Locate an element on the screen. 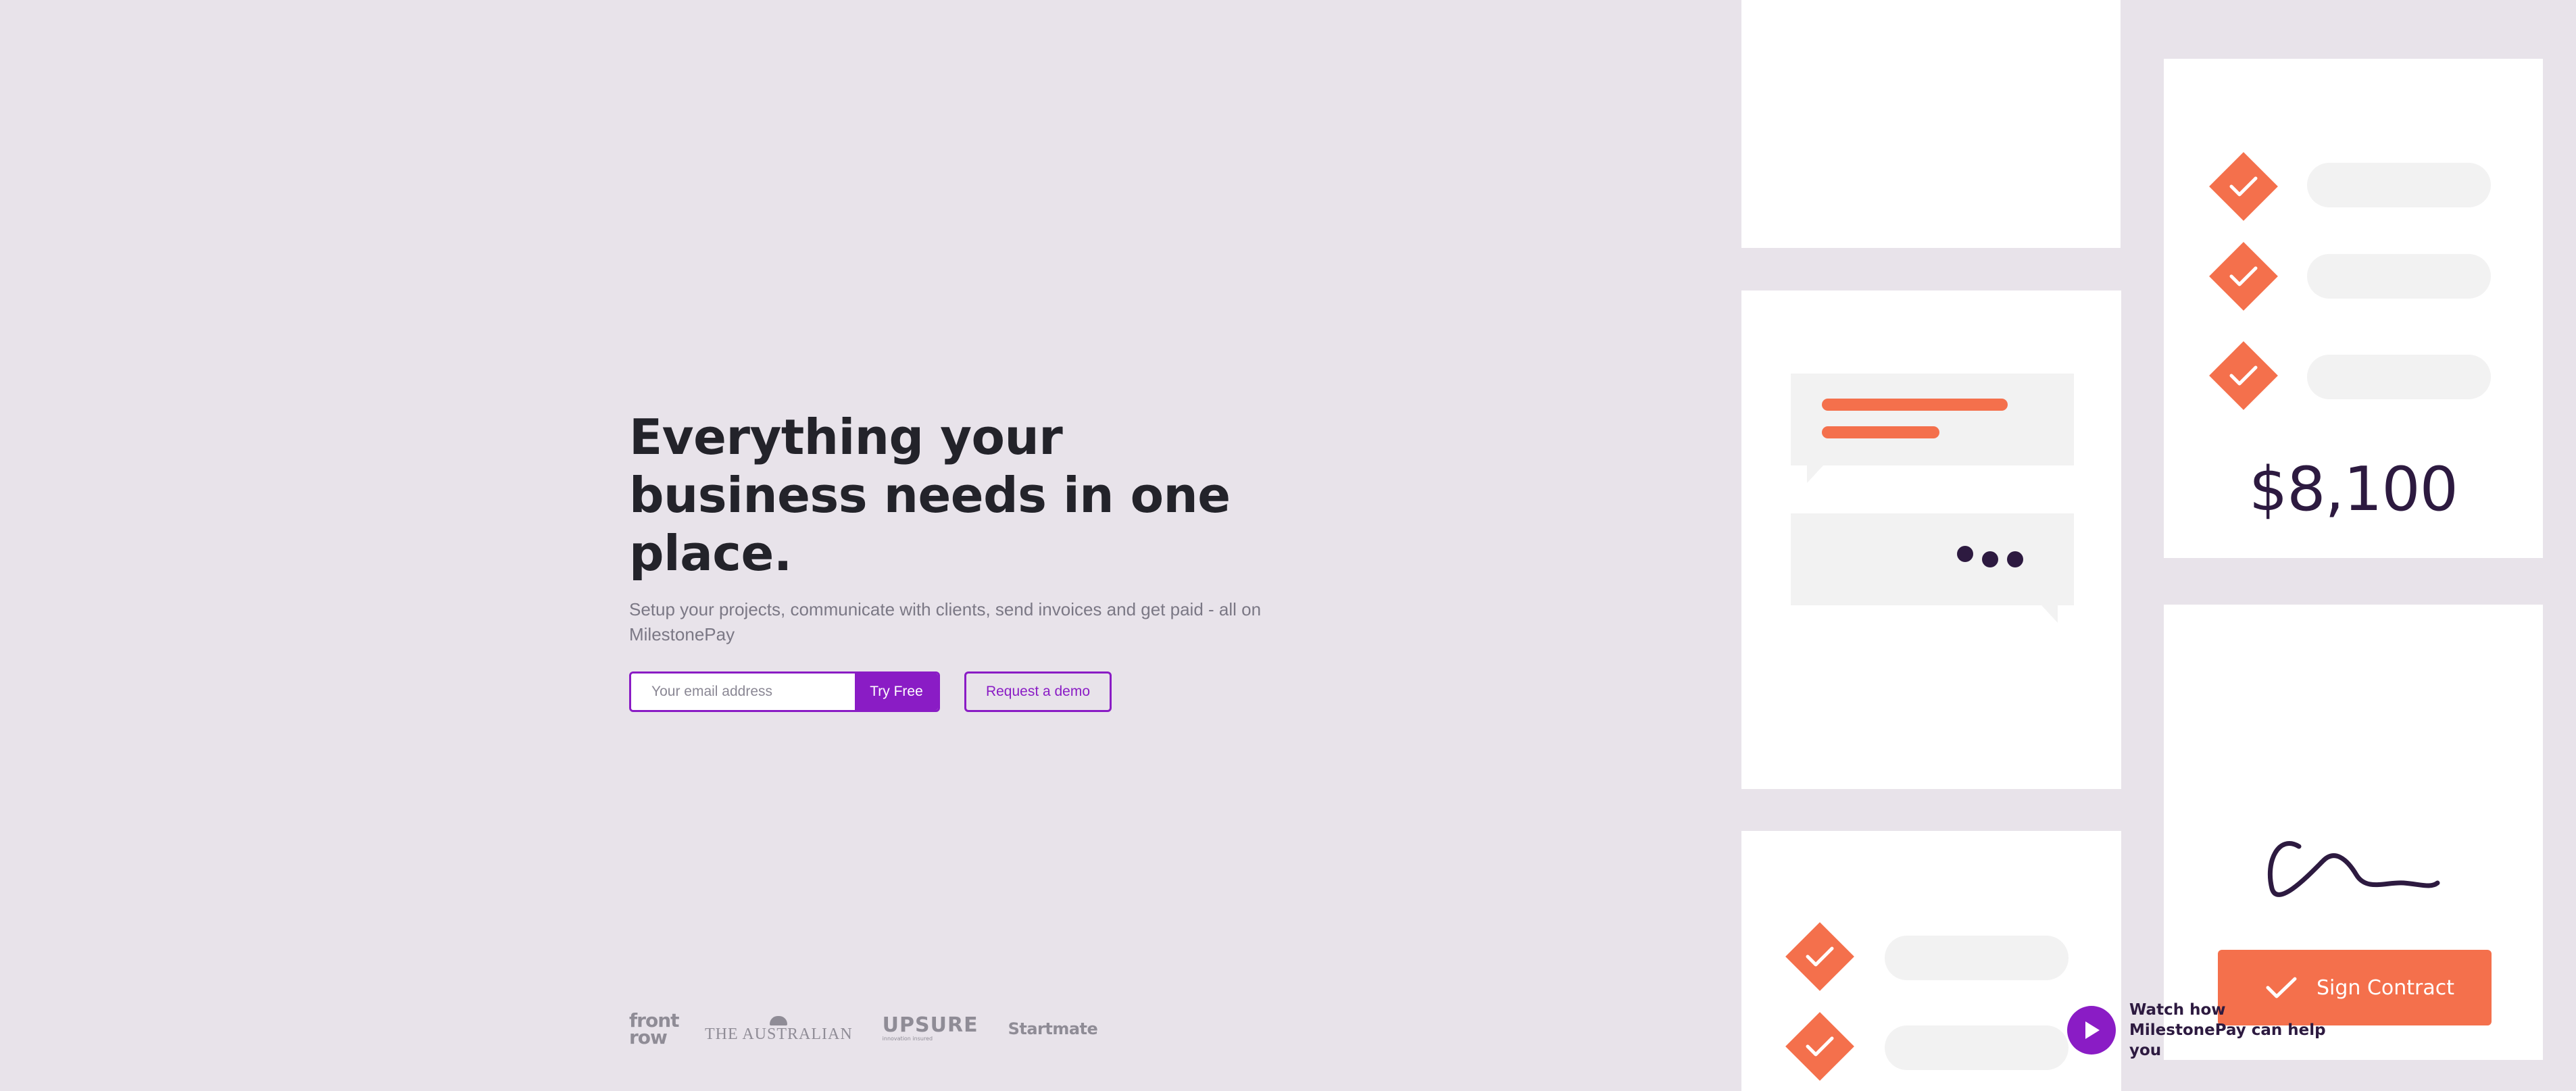  the-australian-logo: THE AUSTRALIAN is located at coordinates (779, 1029).